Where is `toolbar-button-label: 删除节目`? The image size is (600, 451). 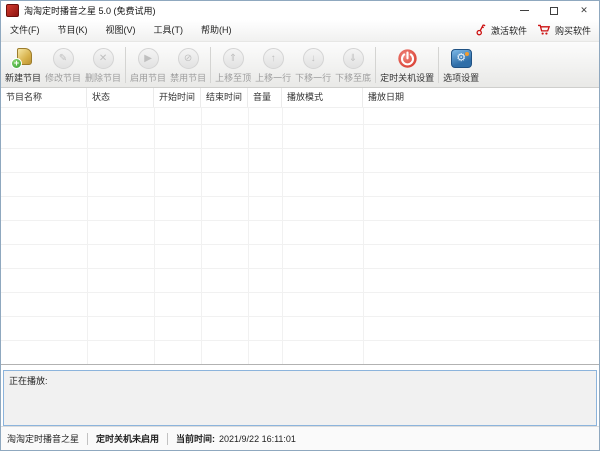 toolbar-button-label: 删除节目 is located at coordinates (103, 77).